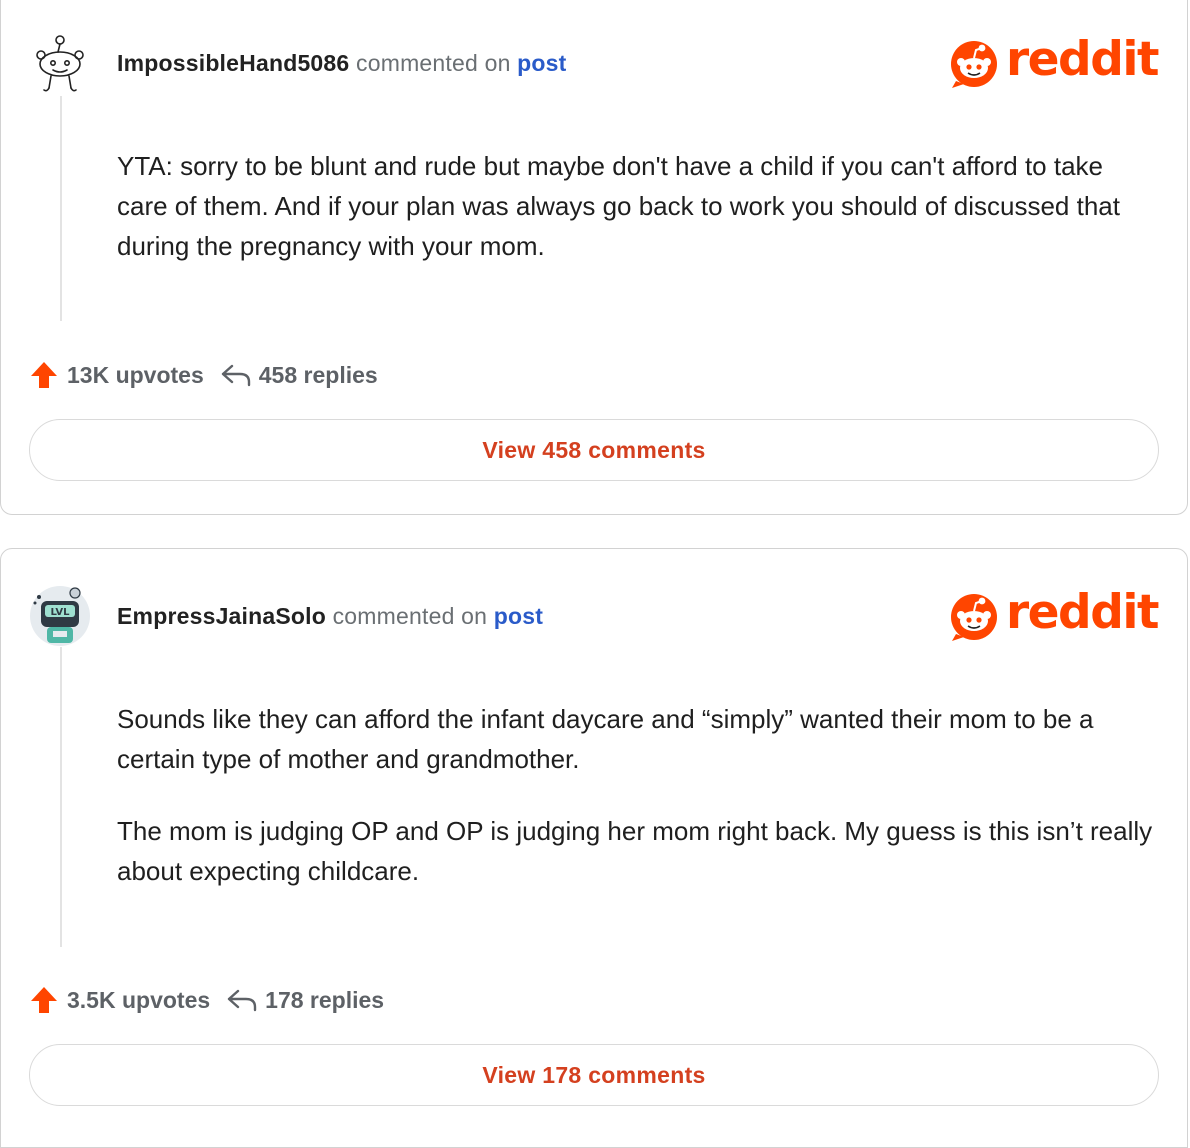 The width and height of the screenshot is (1190, 1148). I want to click on snoo-outline-avatar-icon, so click(60, 61).